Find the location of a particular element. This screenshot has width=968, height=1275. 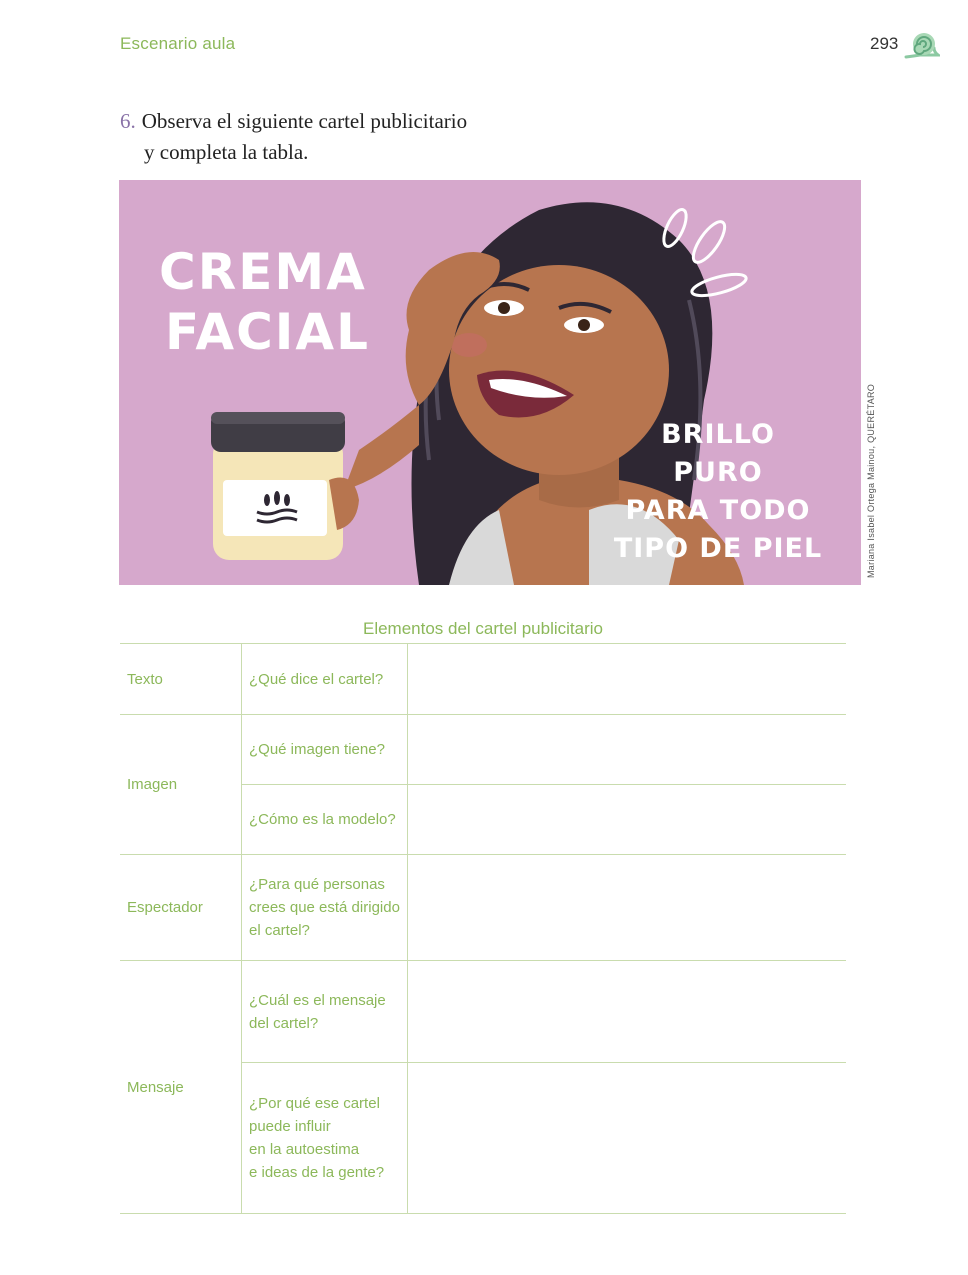

page-number: 293 is located at coordinates (884, 43).